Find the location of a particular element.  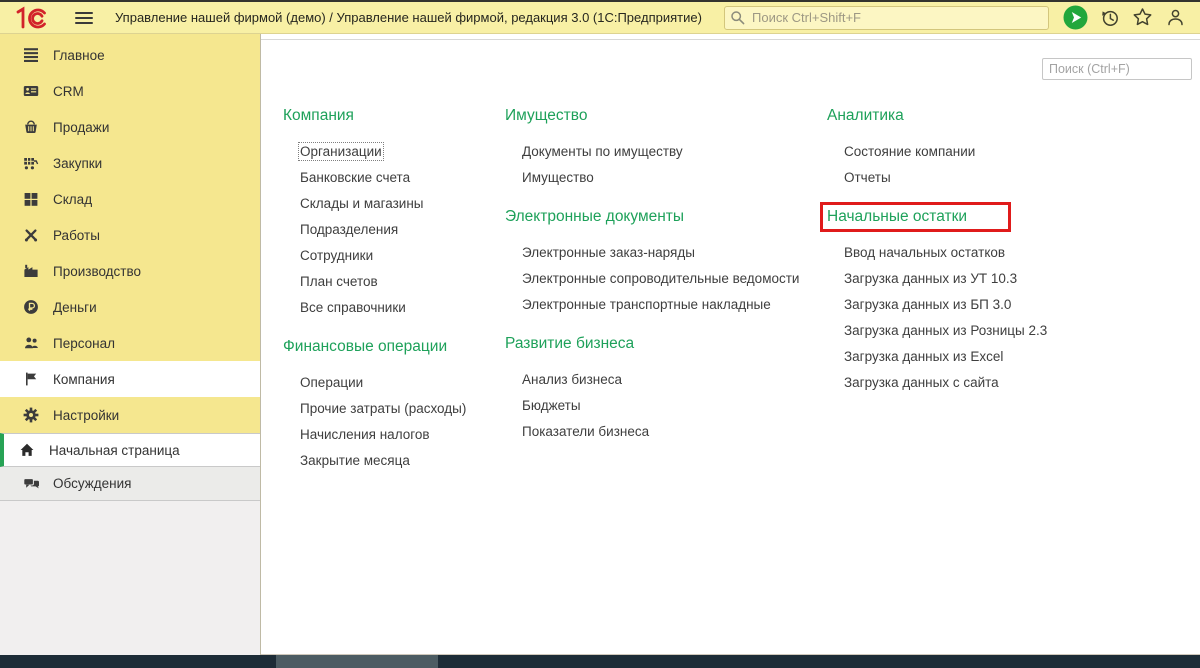

sidebar-item-home: Начальная страница is located at coordinates (130, 450).